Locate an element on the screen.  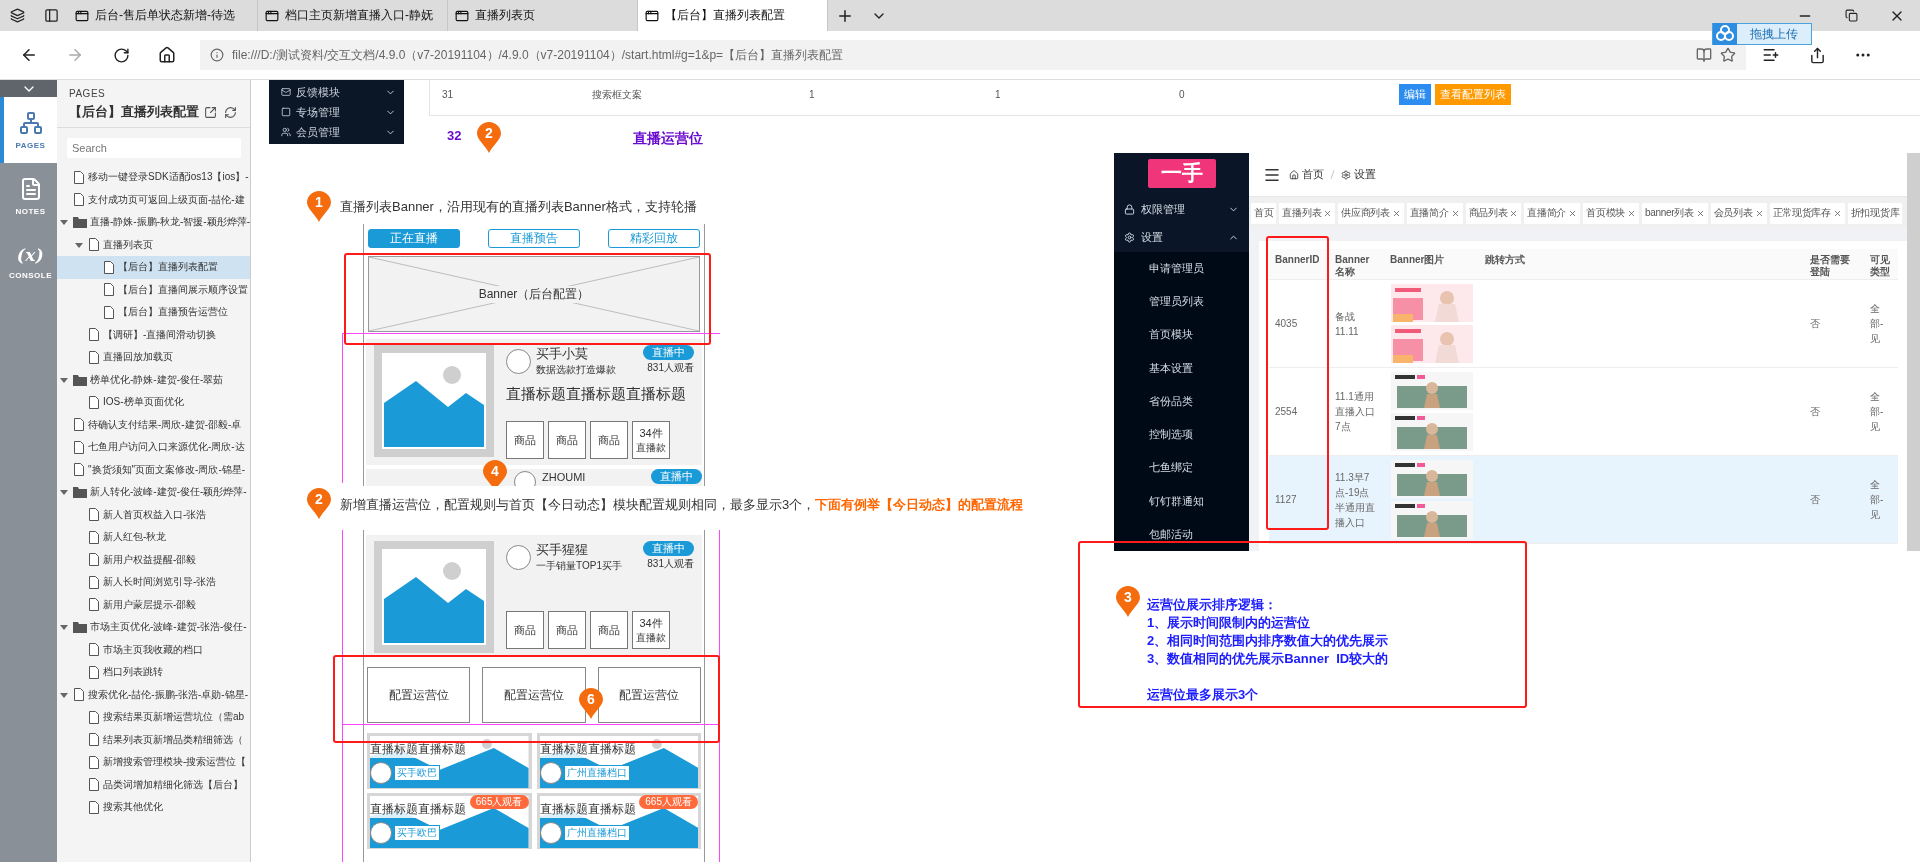
tree-item: 【后台】直播预告运营位 is located at coordinates (153, 312).